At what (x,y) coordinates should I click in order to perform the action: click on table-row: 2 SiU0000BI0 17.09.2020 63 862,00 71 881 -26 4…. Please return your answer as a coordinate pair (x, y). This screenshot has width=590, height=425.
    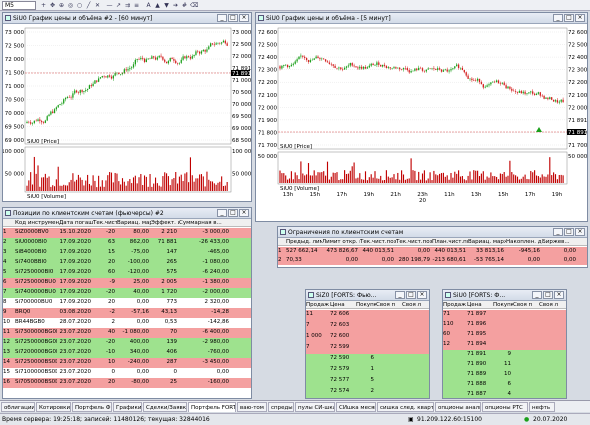
    Looking at the image, I should click on (127, 243).